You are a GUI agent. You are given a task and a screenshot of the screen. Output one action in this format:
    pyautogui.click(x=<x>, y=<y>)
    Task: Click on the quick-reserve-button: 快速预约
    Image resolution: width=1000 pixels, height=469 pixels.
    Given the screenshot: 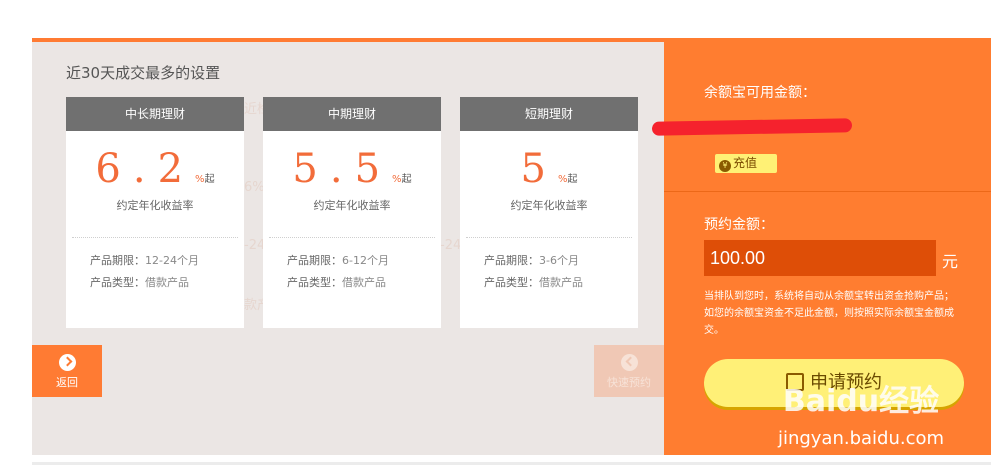 What is the action you would take?
    pyautogui.click(x=629, y=371)
    